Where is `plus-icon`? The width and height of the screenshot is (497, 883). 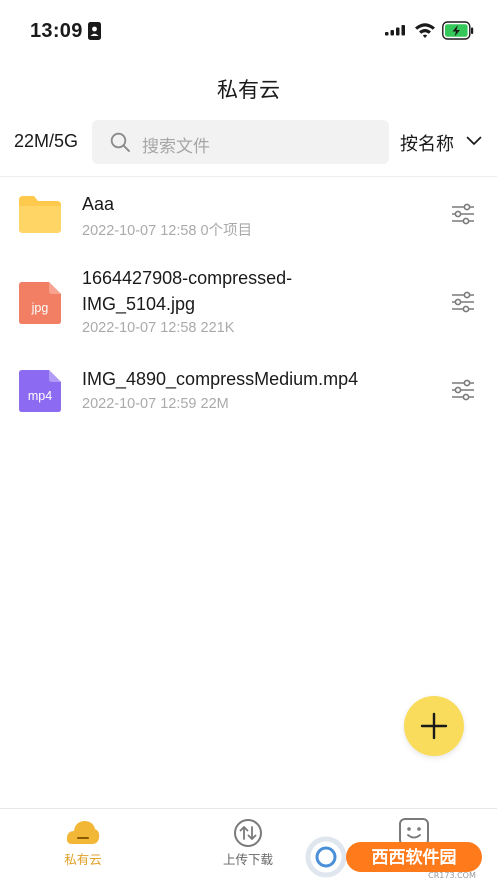
plus-icon is located at coordinates (434, 726).